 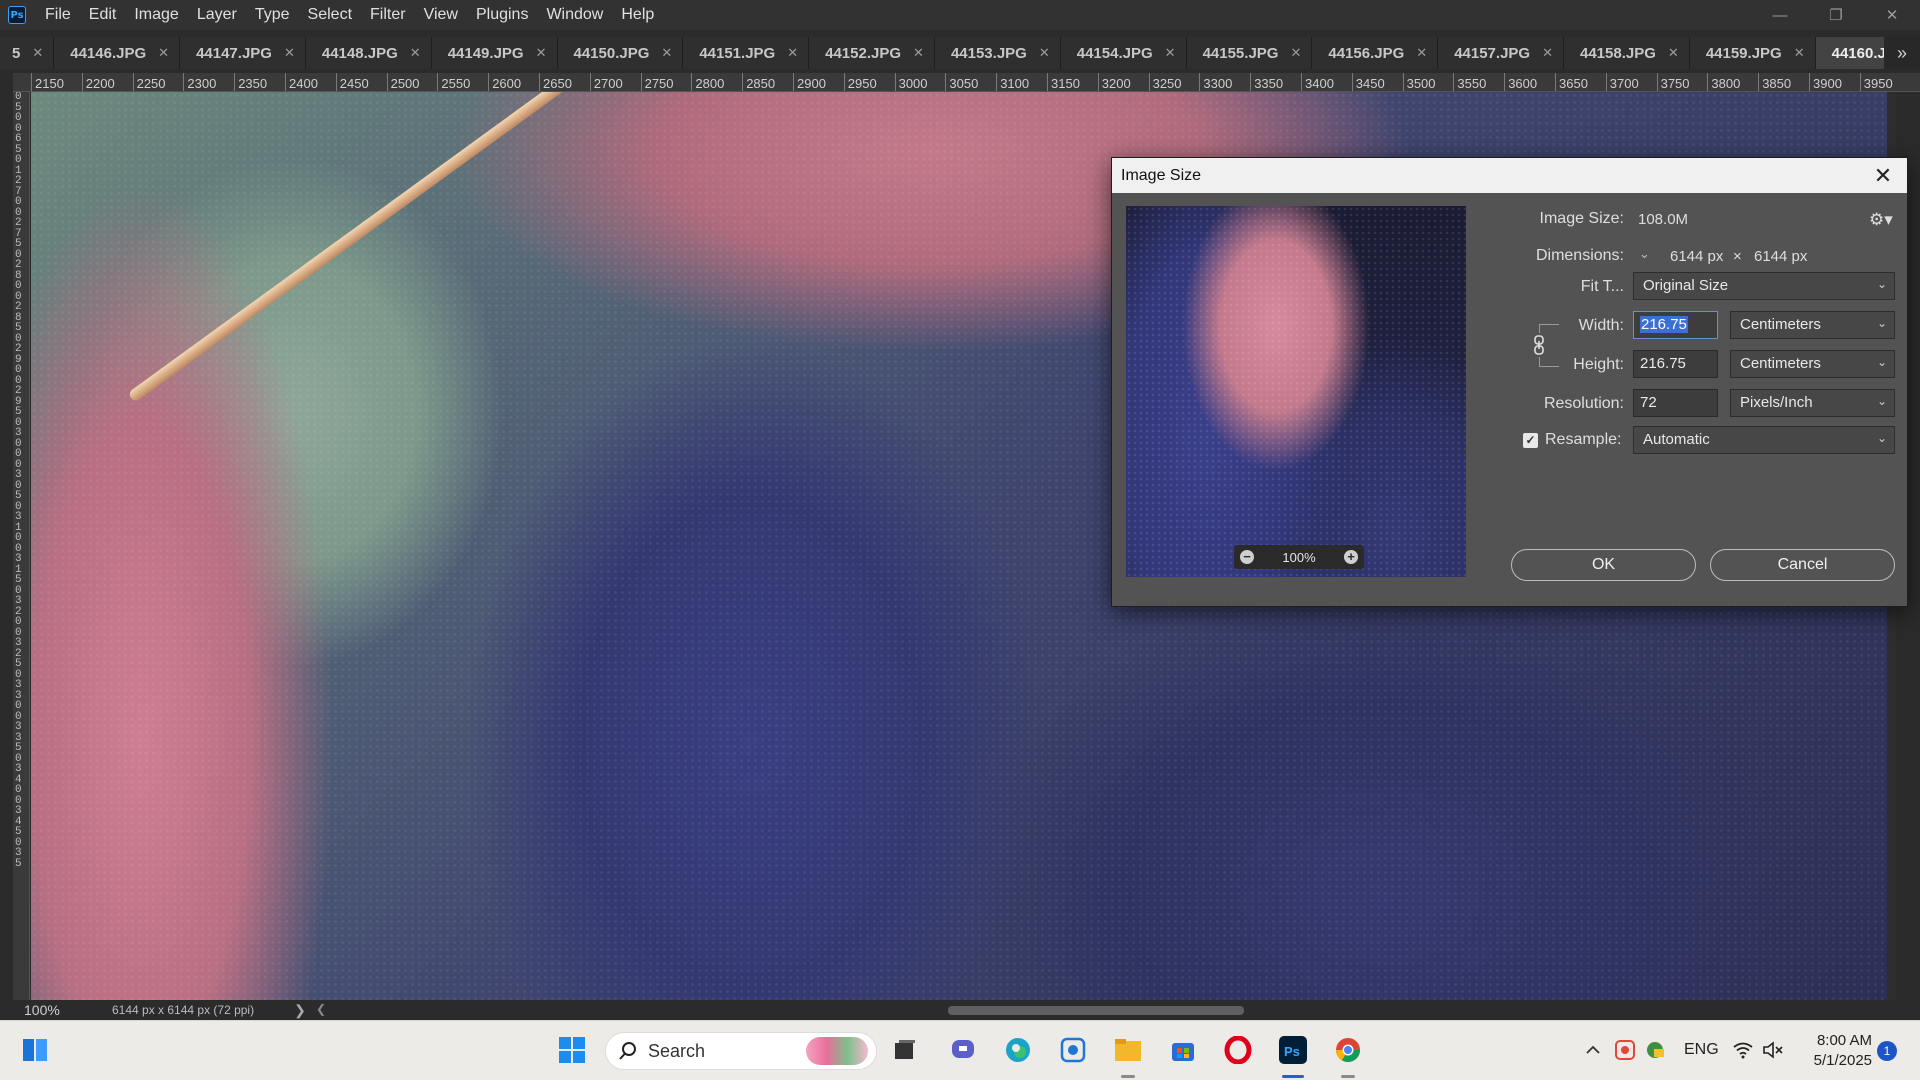 What do you see at coordinates (502, 15) in the screenshot?
I see `menu-plugins: Plugins` at bounding box center [502, 15].